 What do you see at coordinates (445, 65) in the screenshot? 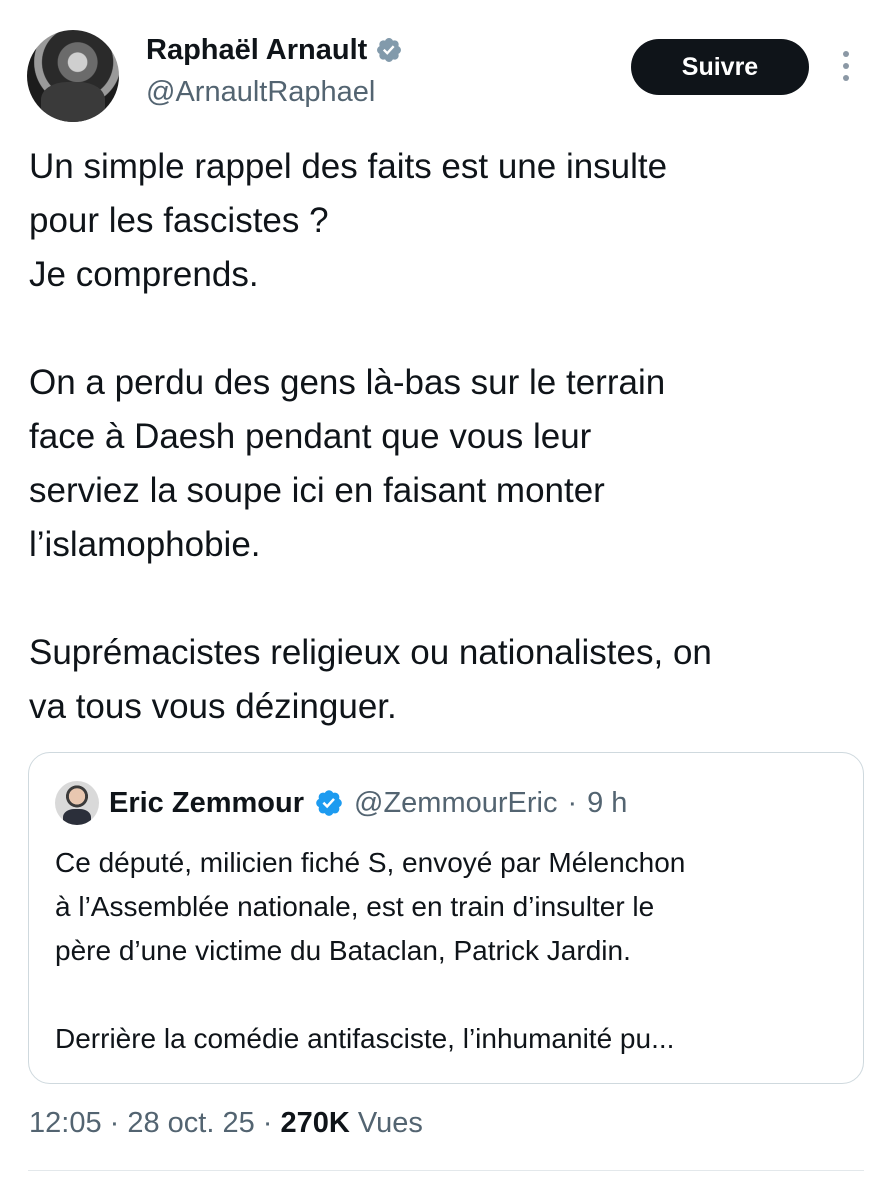
I see `tweet-header: Raphaël Arnault @ArnaultRaphael Suivre` at bounding box center [445, 65].